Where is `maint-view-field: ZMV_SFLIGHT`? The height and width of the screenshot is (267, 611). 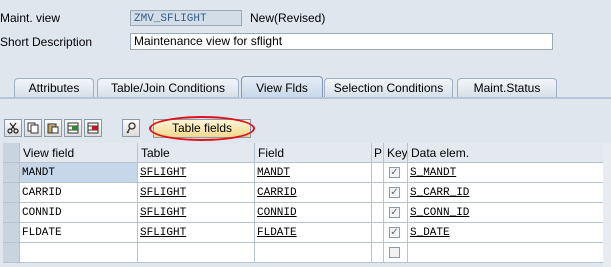
maint-view-field: ZMV_SFLIGHT is located at coordinates (186, 18).